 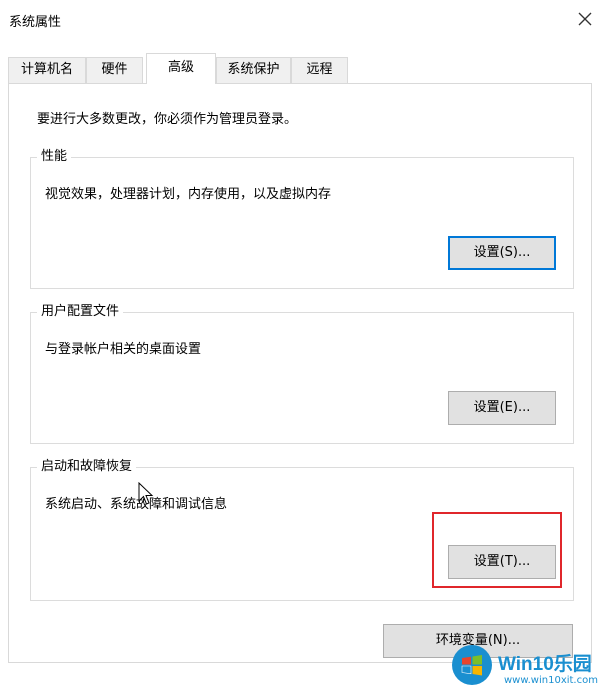 I want to click on startup-recovery-description: 系统启动、系统故障和调试信息, so click(x=136, y=504).